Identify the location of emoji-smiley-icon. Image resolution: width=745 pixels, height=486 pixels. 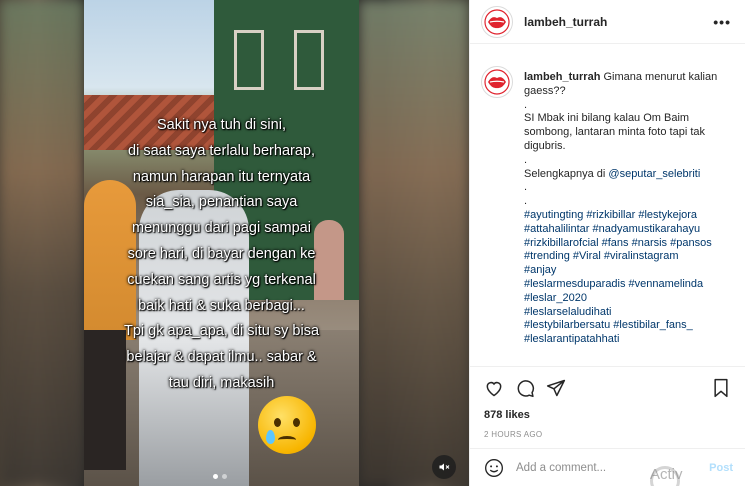
(494, 468).